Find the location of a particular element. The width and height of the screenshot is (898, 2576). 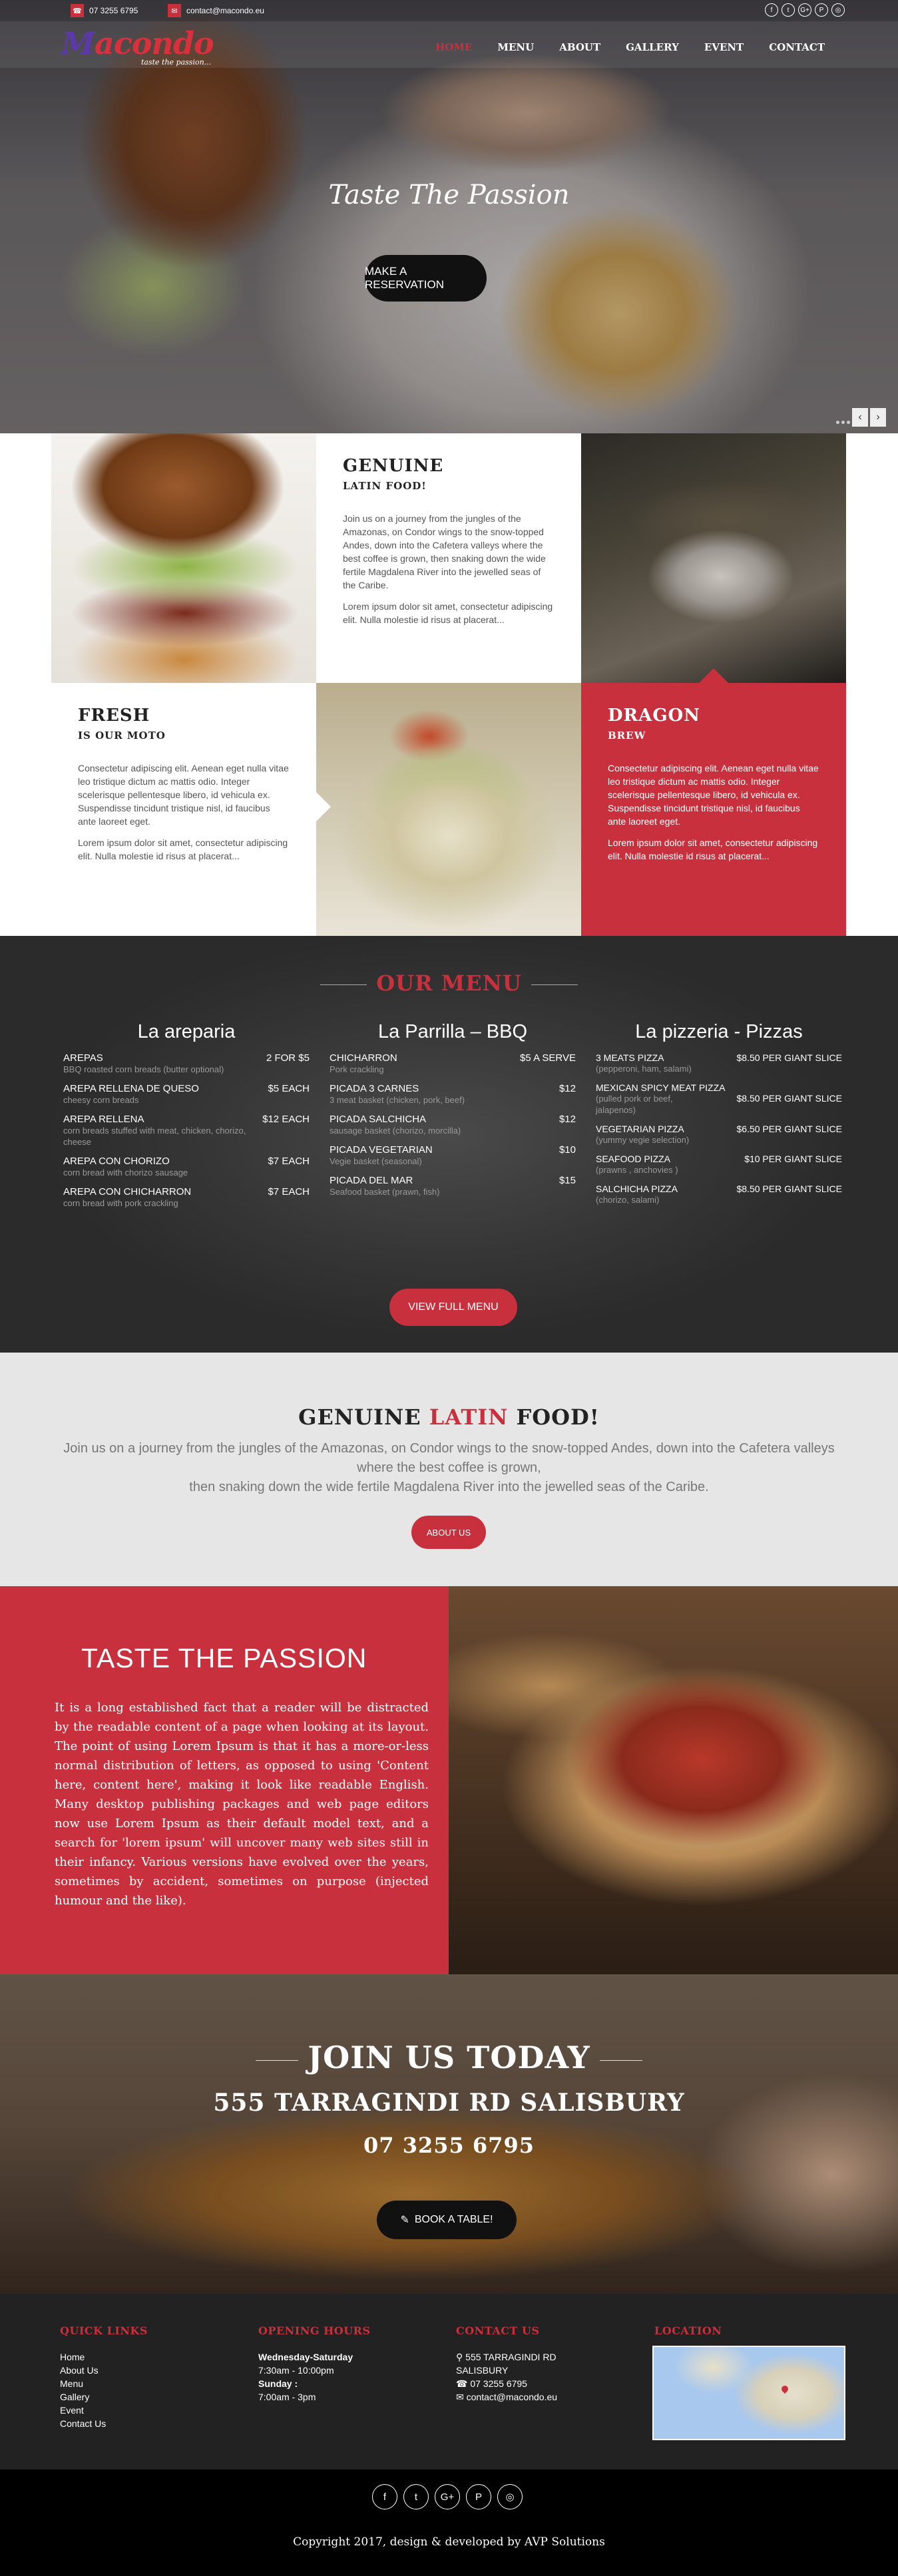

menu-item: CHICHARRON $5 A SERVE Pork crackling is located at coordinates (453, 1063).